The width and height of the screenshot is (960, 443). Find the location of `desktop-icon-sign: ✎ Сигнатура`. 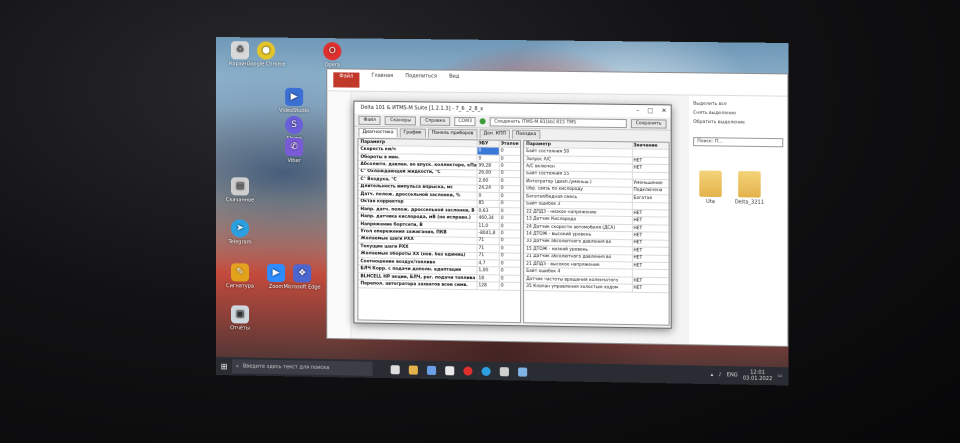

desktop-icon-sign: ✎ Сигнатура is located at coordinates (240, 276).